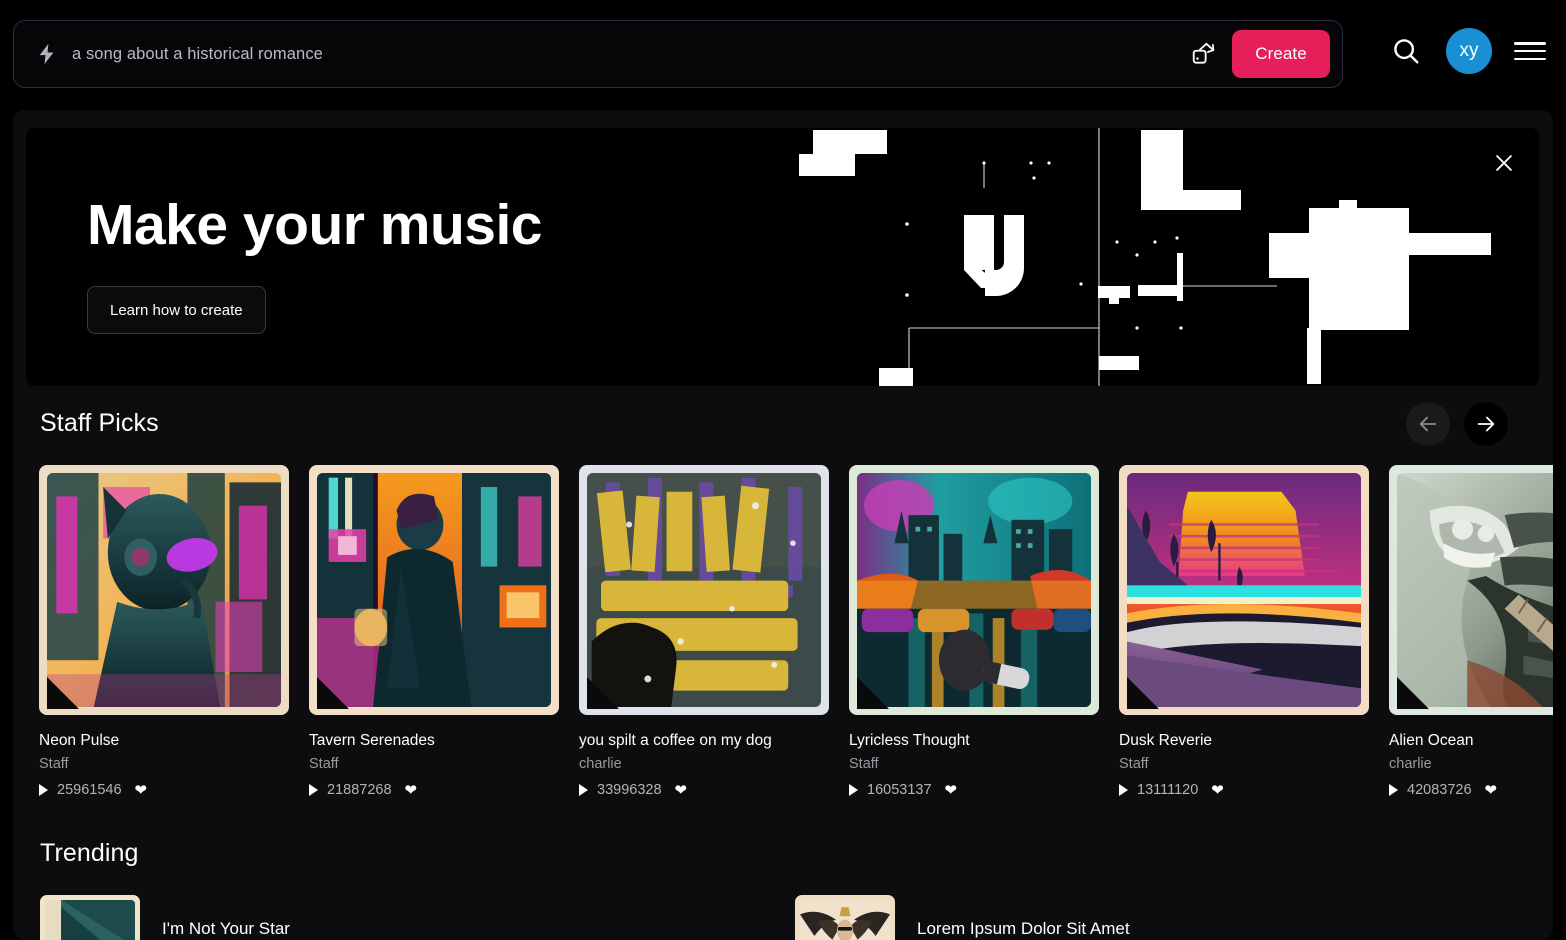  Describe the element at coordinates (909, 740) in the screenshot. I see `song-title: Lyricless Thought` at that location.